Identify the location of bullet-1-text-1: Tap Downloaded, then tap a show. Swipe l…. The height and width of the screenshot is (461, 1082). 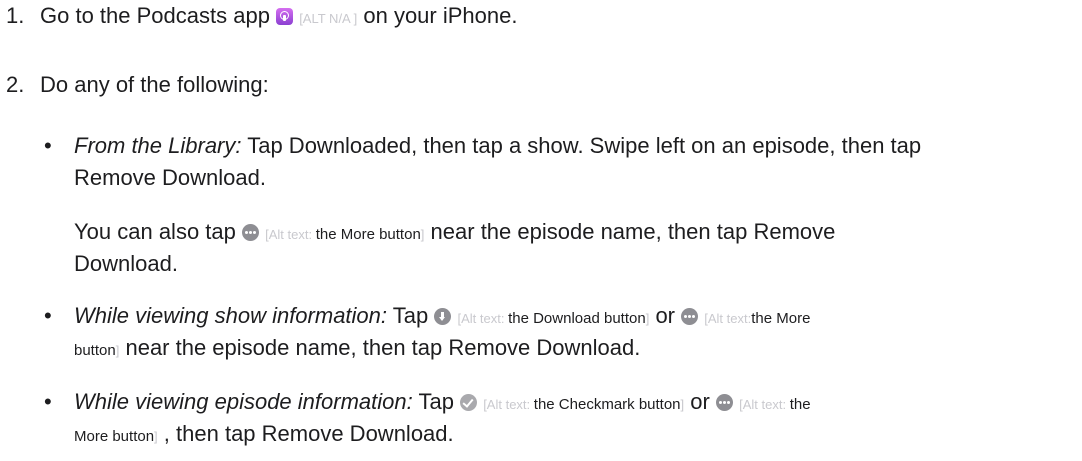
(584, 145).